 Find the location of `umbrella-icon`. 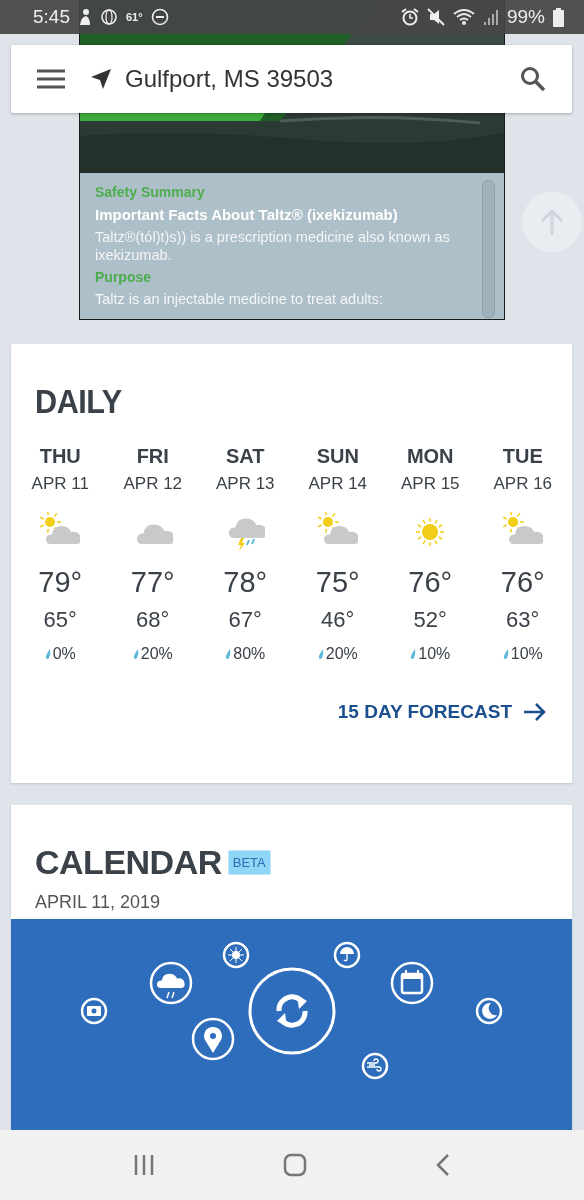

umbrella-icon is located at coordinates (347, 955).